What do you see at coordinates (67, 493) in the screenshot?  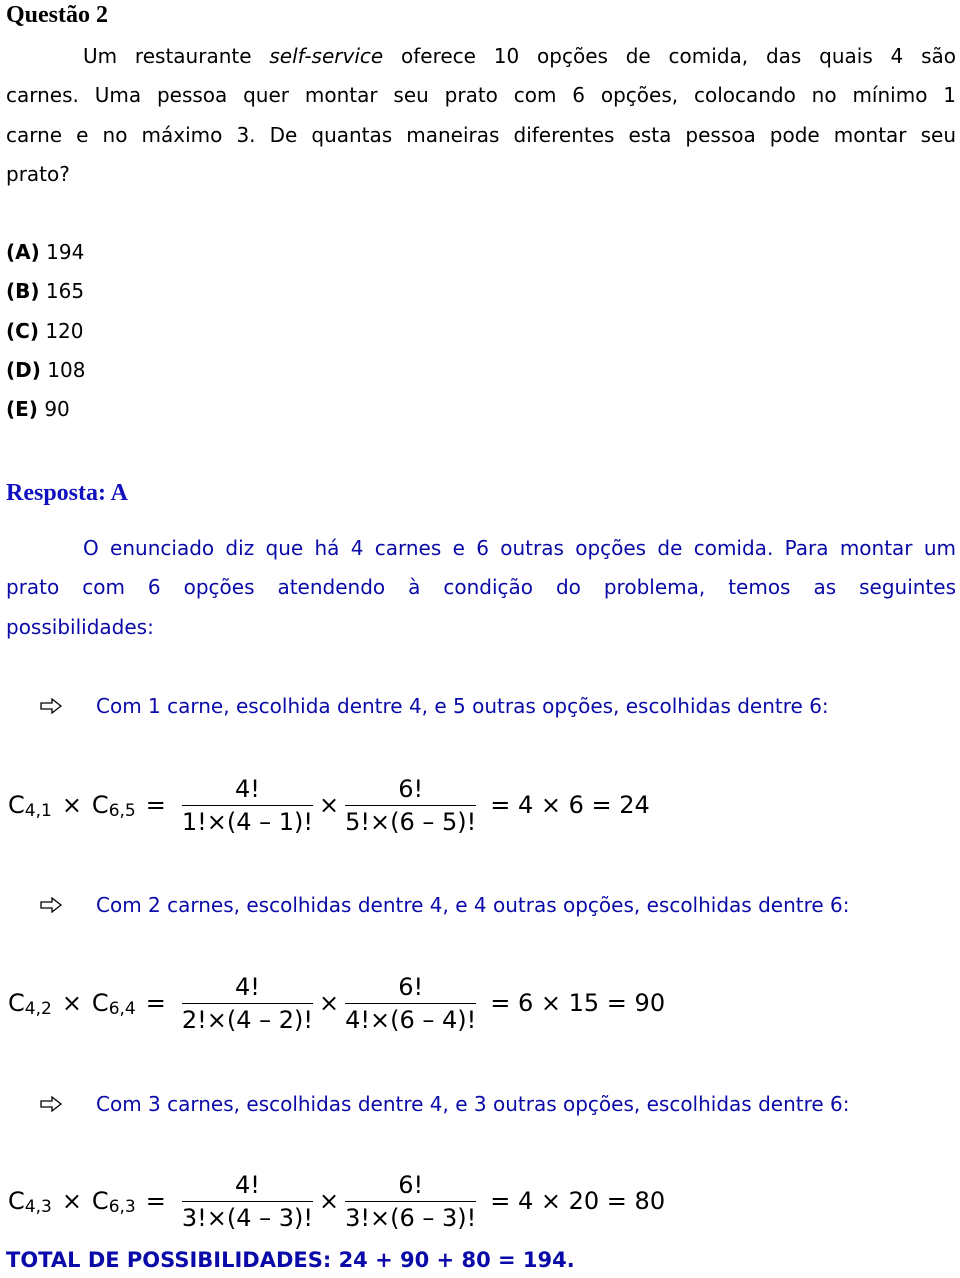 I see `answer-heading: Resposta: A` at bounding box center [67, 493].